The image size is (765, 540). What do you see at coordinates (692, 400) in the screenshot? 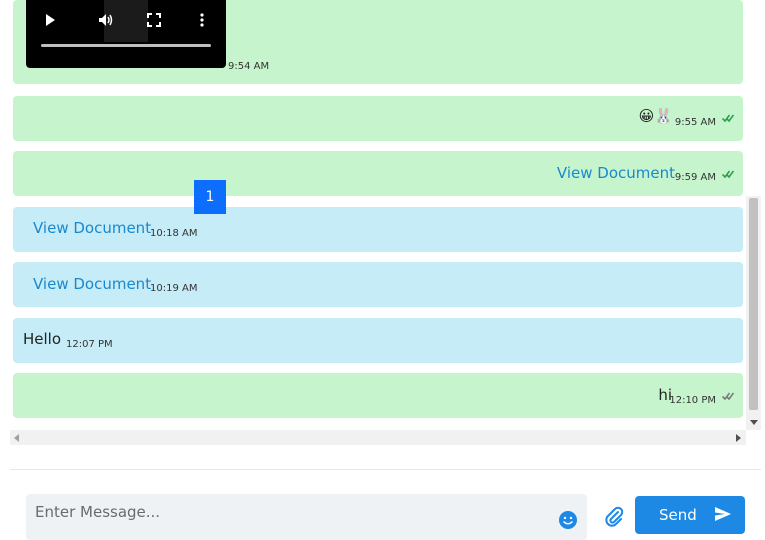
I see `message-time: 12:10 PM` at bounding box center [692, 400].